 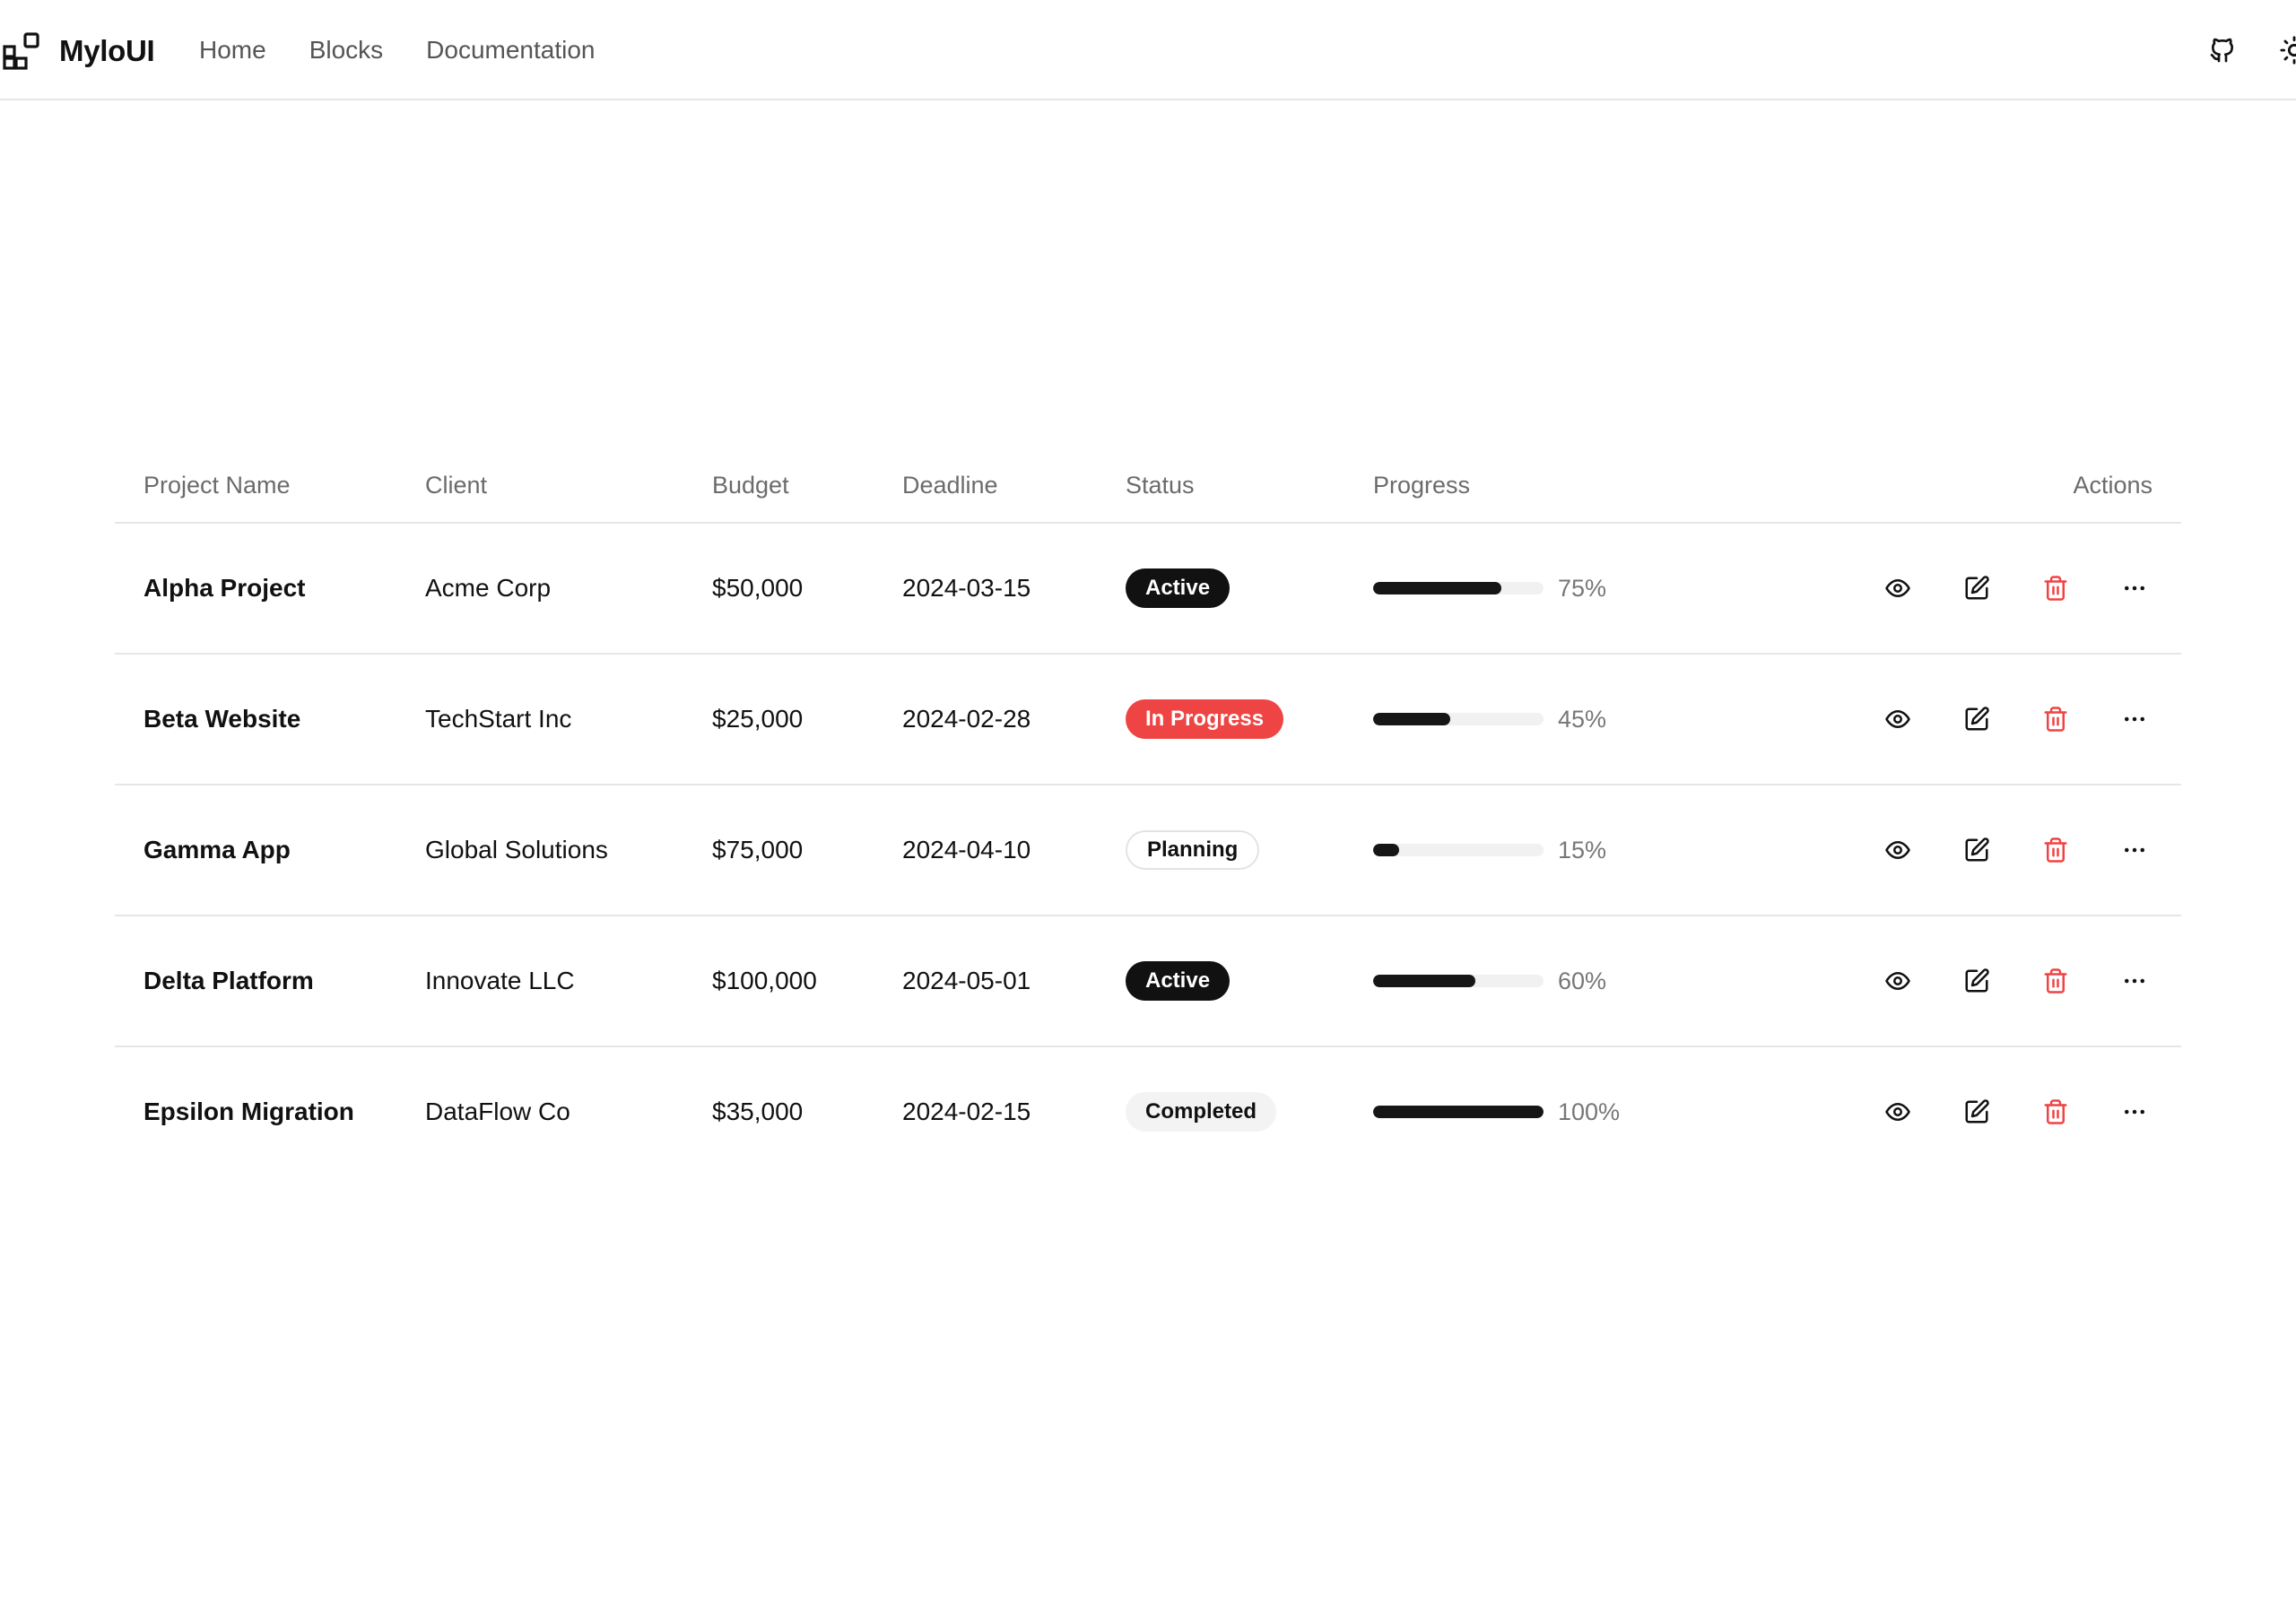 I want to click on nav-link-documentation: Documentation, so click(x=510, y=50).